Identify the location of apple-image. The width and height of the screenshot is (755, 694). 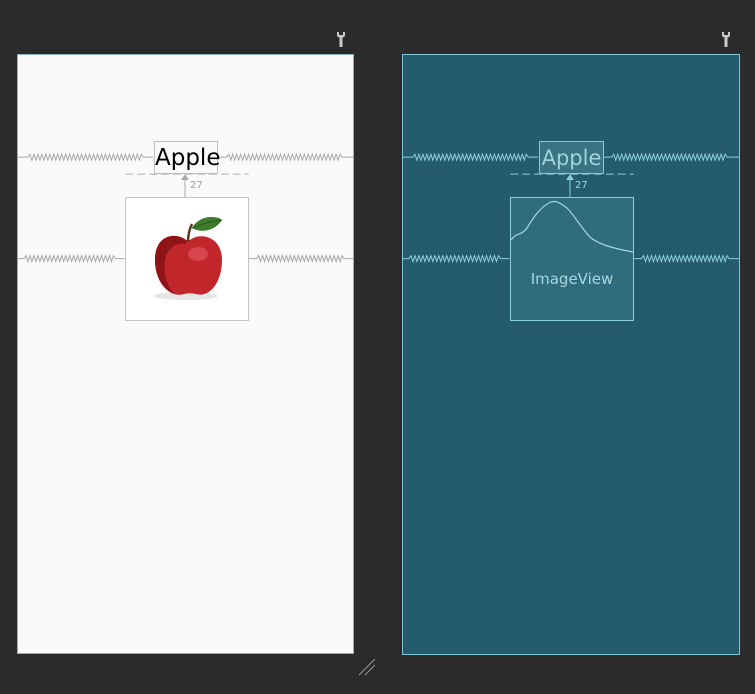
(188, 258).